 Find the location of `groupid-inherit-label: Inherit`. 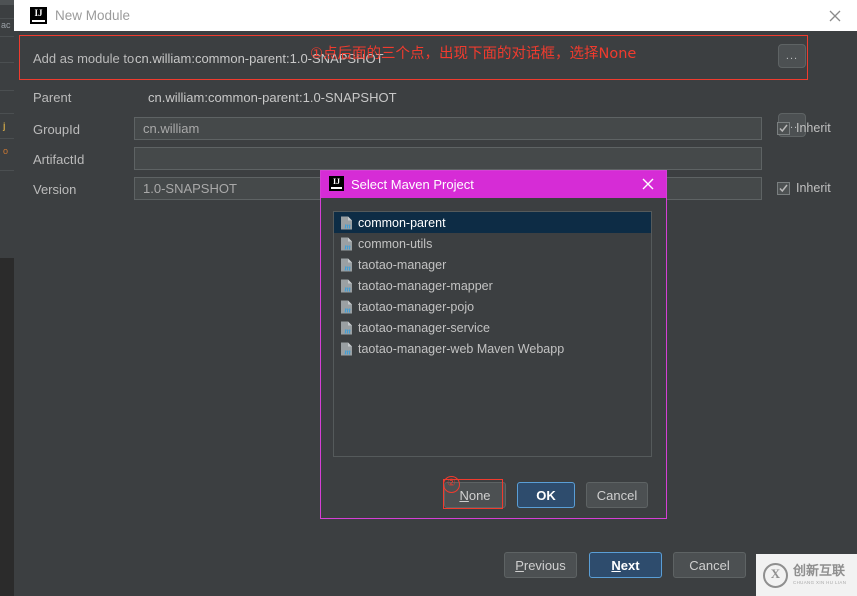

groupid-inherit-label: Inherit is located at coordinates (813, 128).